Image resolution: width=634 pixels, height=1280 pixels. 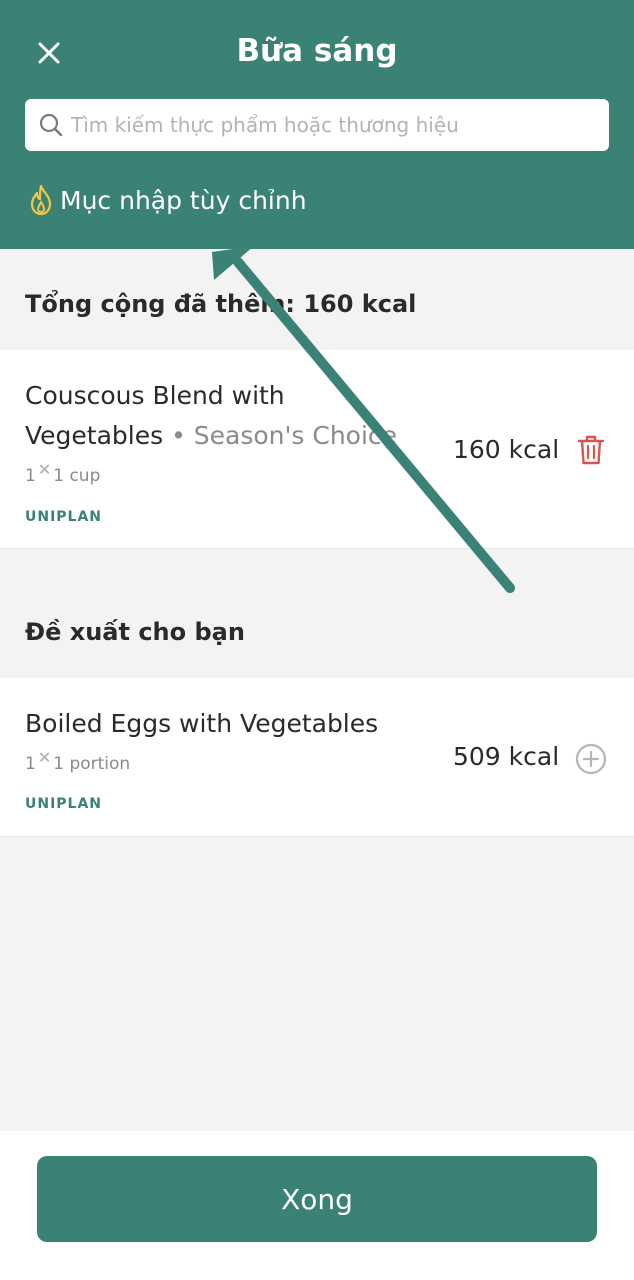 What do you see at coordinates (63, 473) in the screenshot?
I see `serving-size: 1 ✕ 1 cup` at bounding box center [63, 473].